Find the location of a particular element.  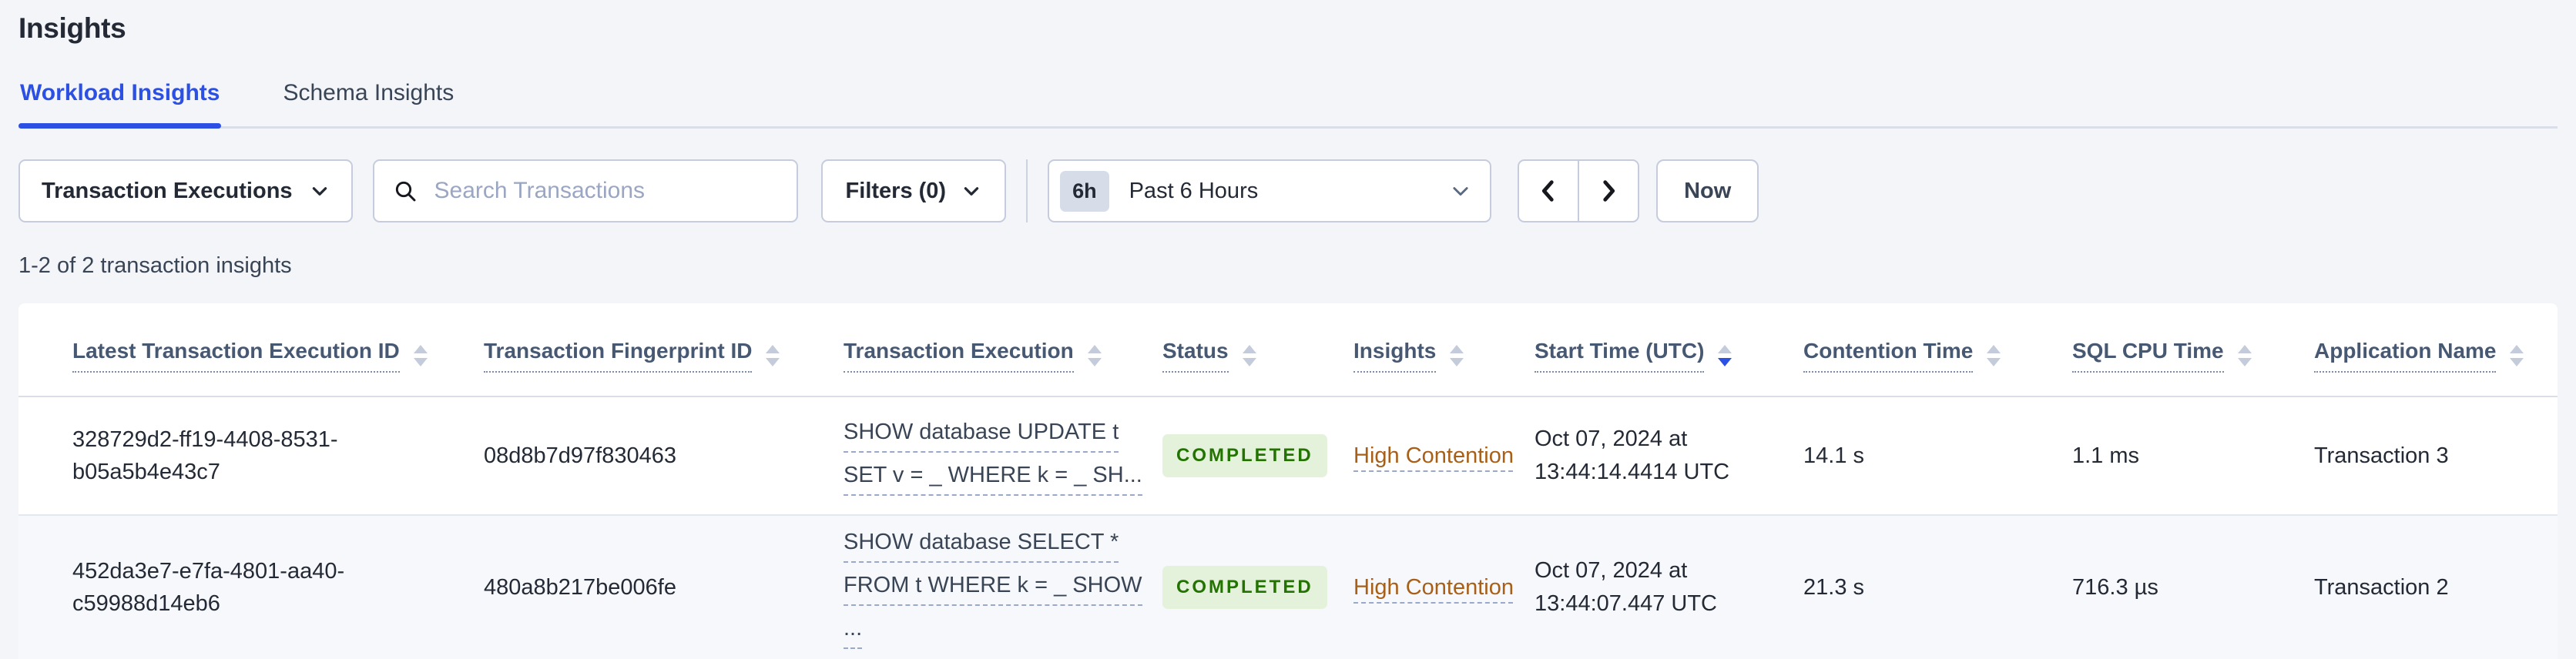

transaction-execution-link: SHOW database SELECT * is located at coordinates (981, 544).